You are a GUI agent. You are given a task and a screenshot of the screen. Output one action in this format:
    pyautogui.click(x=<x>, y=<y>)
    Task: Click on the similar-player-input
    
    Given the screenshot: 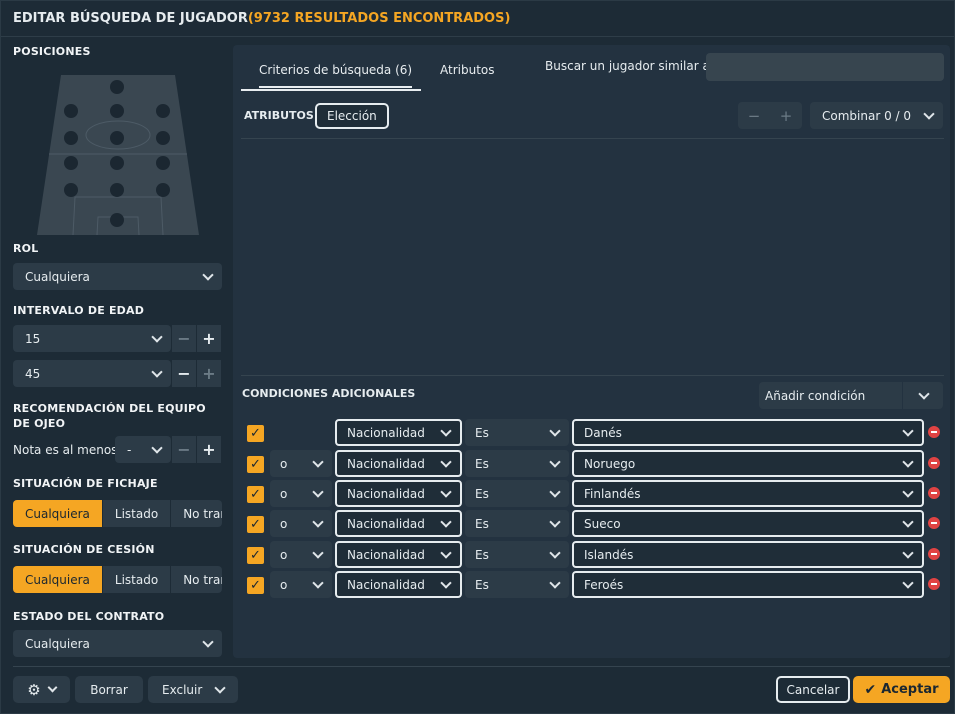 What is the action you would take?
    pyautogui.click(x=825, y=67)
    